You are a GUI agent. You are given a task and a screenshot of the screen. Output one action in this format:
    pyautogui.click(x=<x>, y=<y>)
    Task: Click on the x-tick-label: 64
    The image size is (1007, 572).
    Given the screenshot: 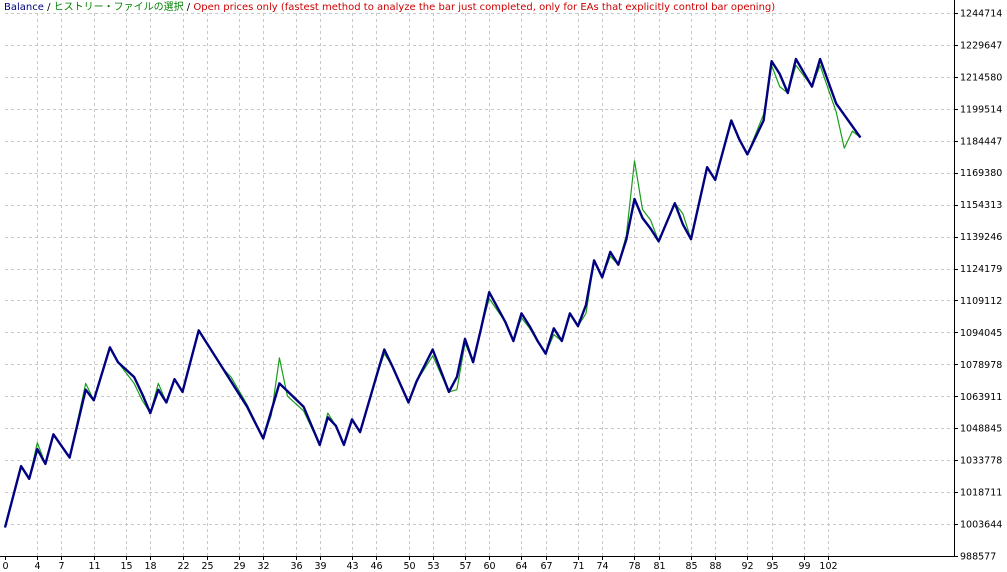 What is the action you would take?
    pyautogui.click(x=521, y=566)
    